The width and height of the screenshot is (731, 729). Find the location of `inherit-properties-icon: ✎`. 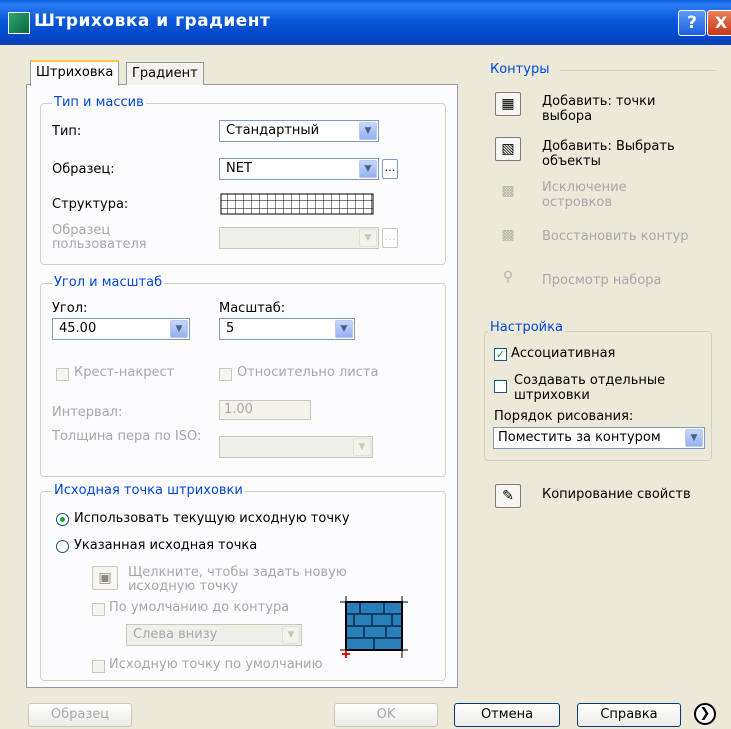

inherit-properties-icon: ✎ is located at coordinates (508, 496).